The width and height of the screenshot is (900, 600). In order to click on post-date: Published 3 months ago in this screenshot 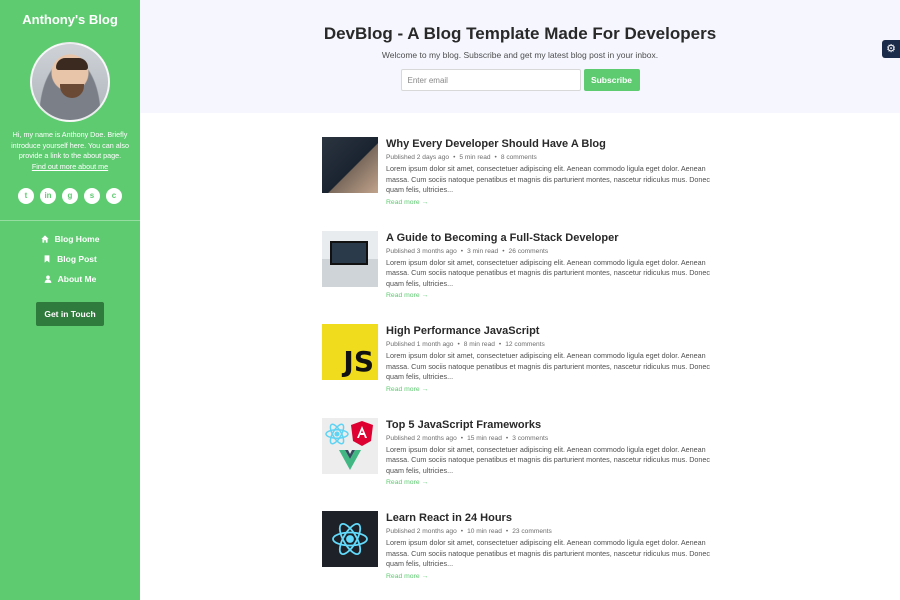, I will do `click(421, 251)`.